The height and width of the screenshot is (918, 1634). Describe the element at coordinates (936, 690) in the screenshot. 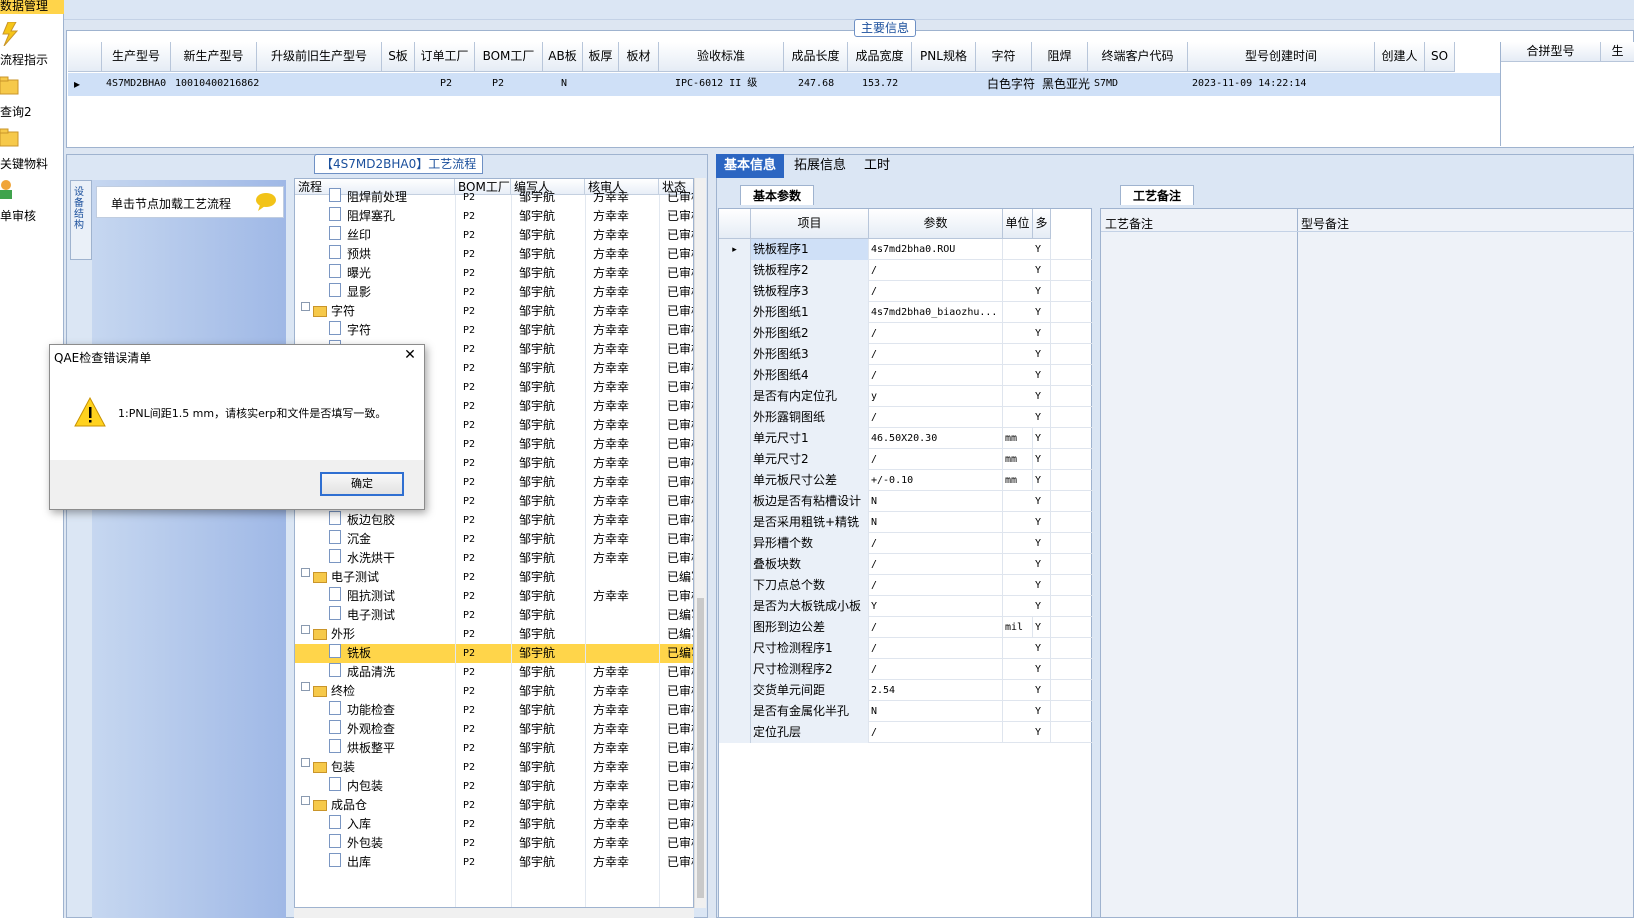

I see `cell-param: 2.54` at that location.